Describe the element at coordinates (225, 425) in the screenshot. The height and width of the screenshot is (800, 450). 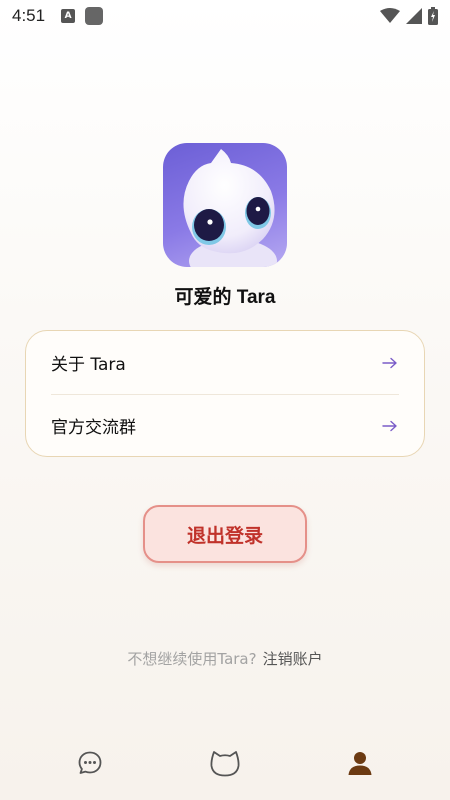
I see `menu-item-community-group: 官方交流群` at that location.